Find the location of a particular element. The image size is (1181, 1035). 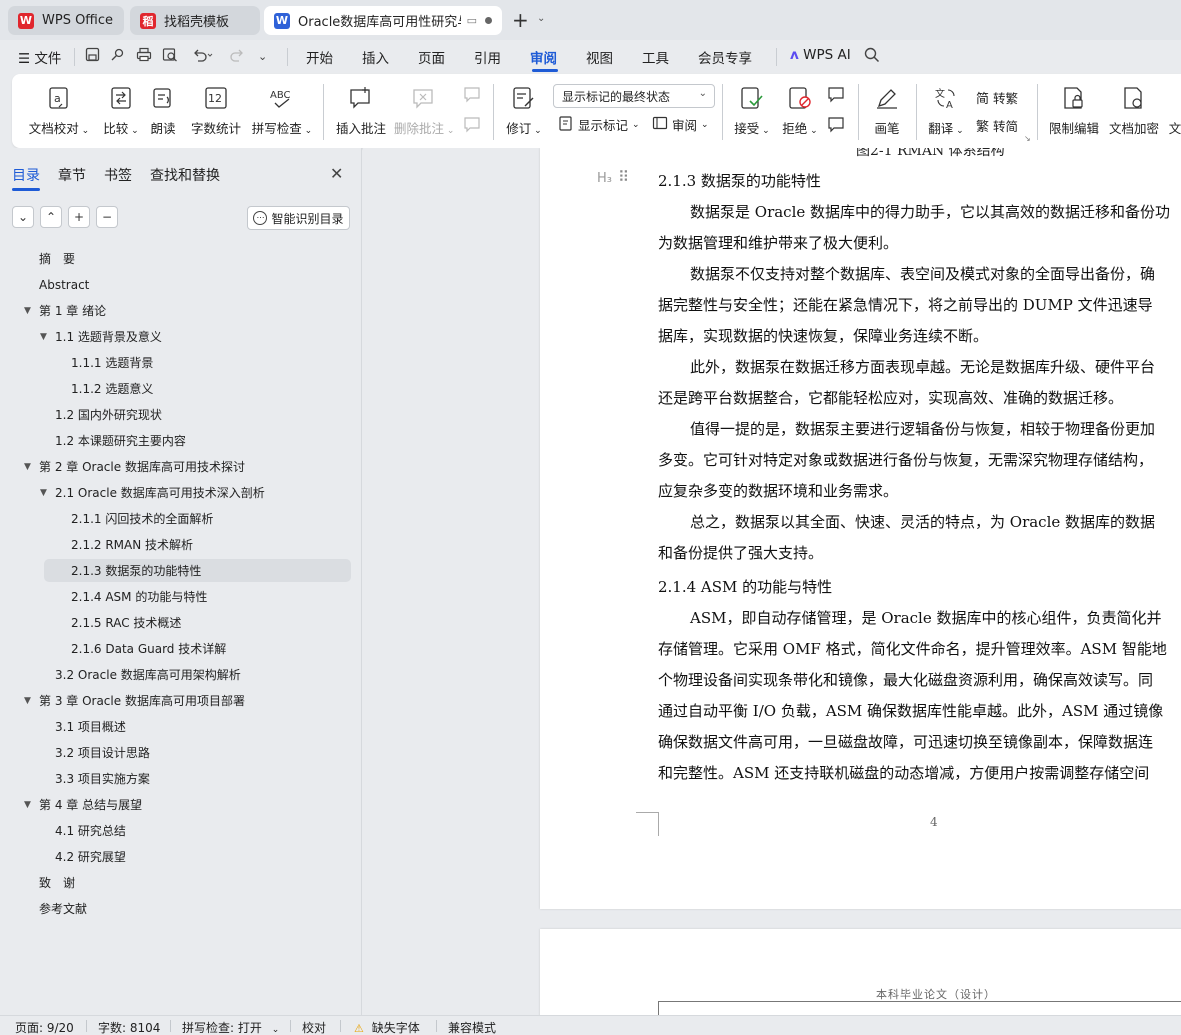

toc-item: 第 3 章 Oracle 数据库高可用项目部署 is located at coordinates (142, 701).